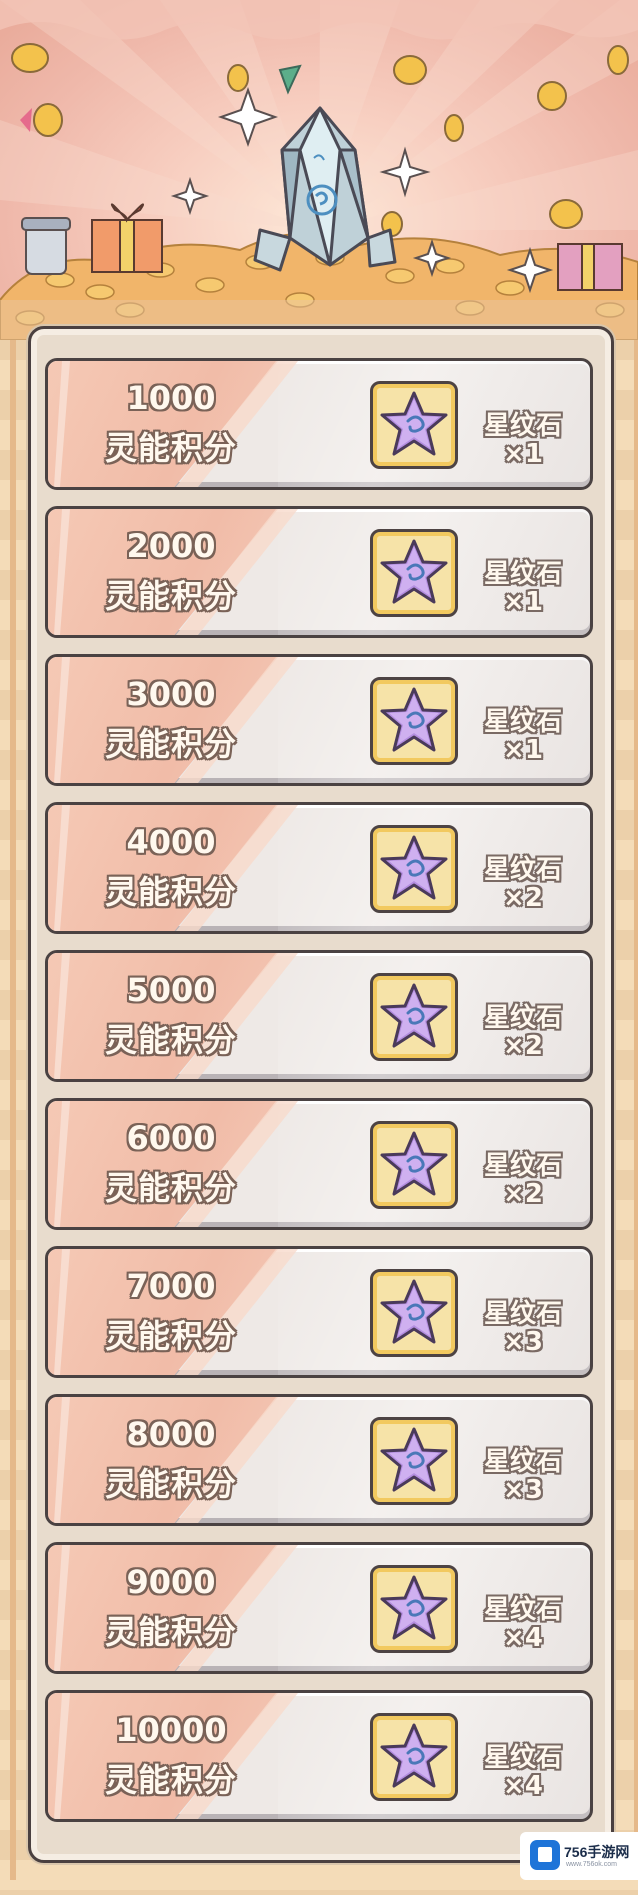  Describe the element at coordinates (171, 1286) in the screenshot. I see `score-threshold: 7000` at that location.